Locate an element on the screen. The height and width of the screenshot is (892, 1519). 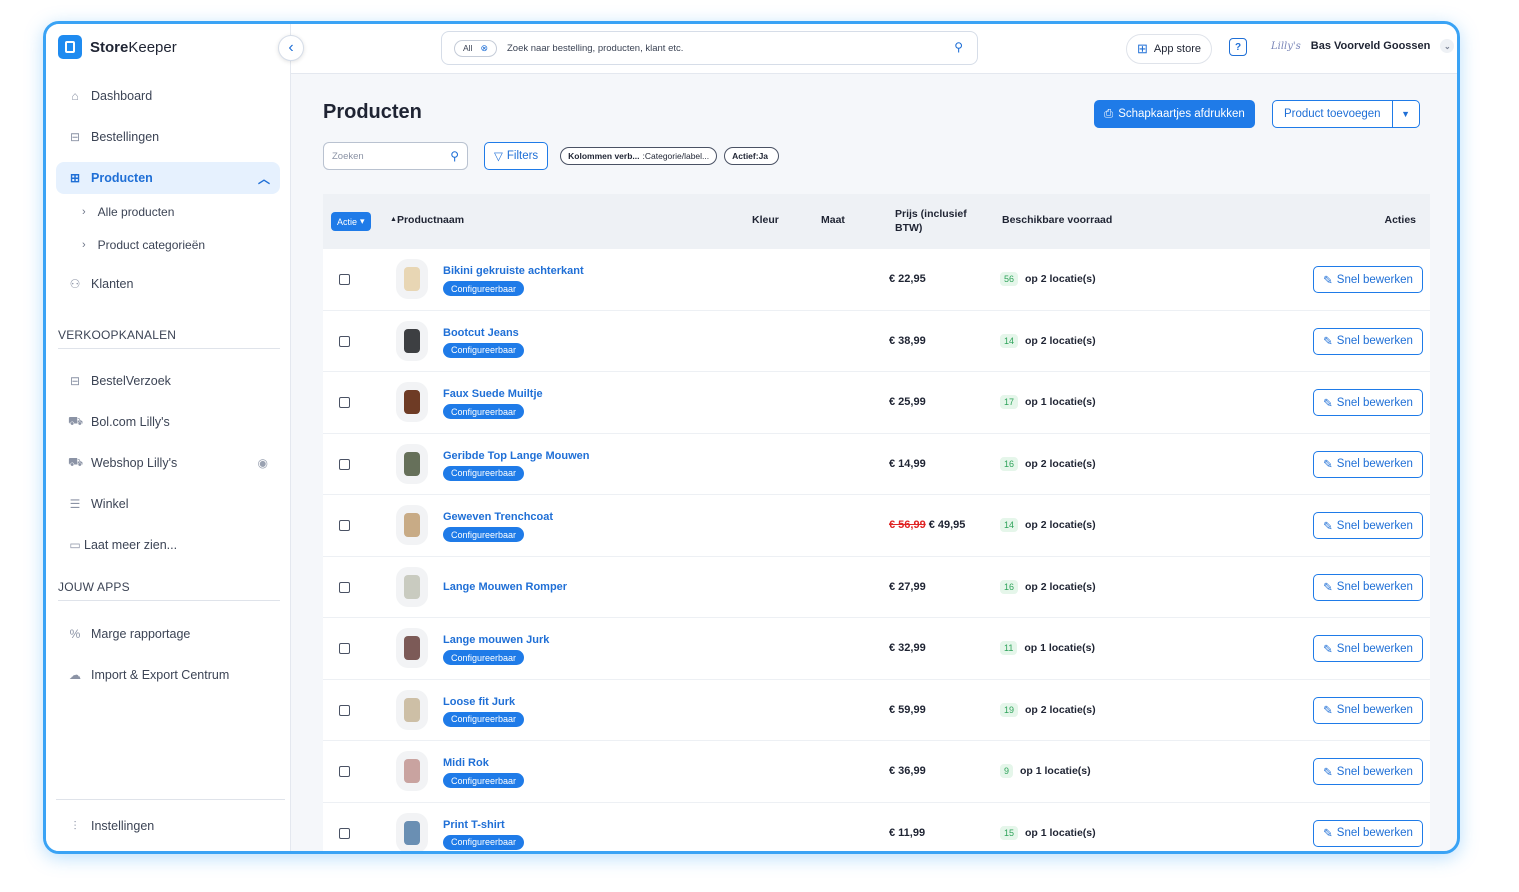
current-price: € 22,95 is located at coordinates (907, 279).